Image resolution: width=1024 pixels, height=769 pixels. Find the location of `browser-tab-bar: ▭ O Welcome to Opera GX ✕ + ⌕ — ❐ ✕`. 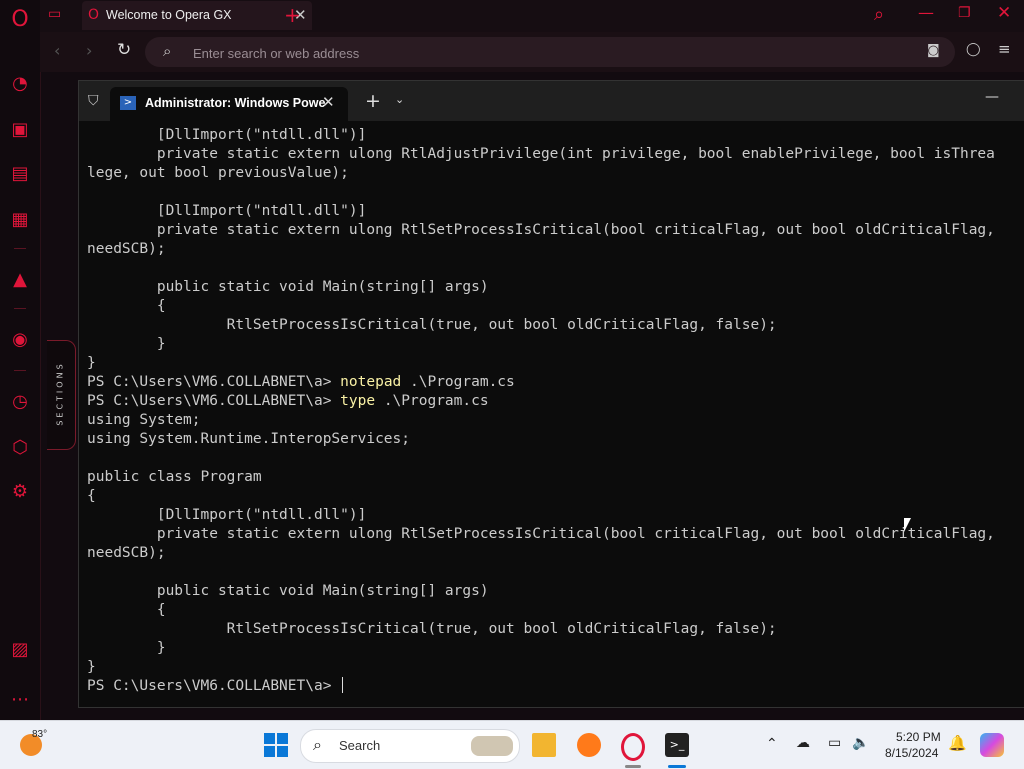

browser-tab-bar: ▭ O Welcome to Opera GX ✕ + ⌕ — ❐ ✕ is located at coordinates (532, 16).